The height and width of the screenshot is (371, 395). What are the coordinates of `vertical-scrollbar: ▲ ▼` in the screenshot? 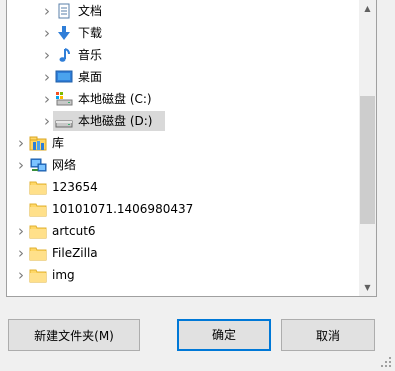 It's located at (367, 148).